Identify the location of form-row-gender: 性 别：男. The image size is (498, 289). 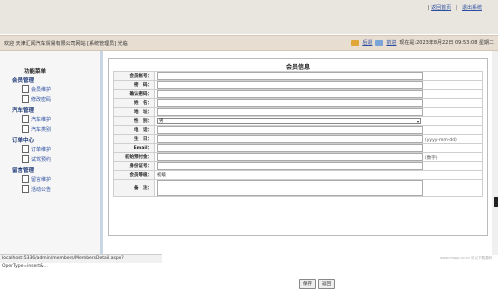
(298, 121).